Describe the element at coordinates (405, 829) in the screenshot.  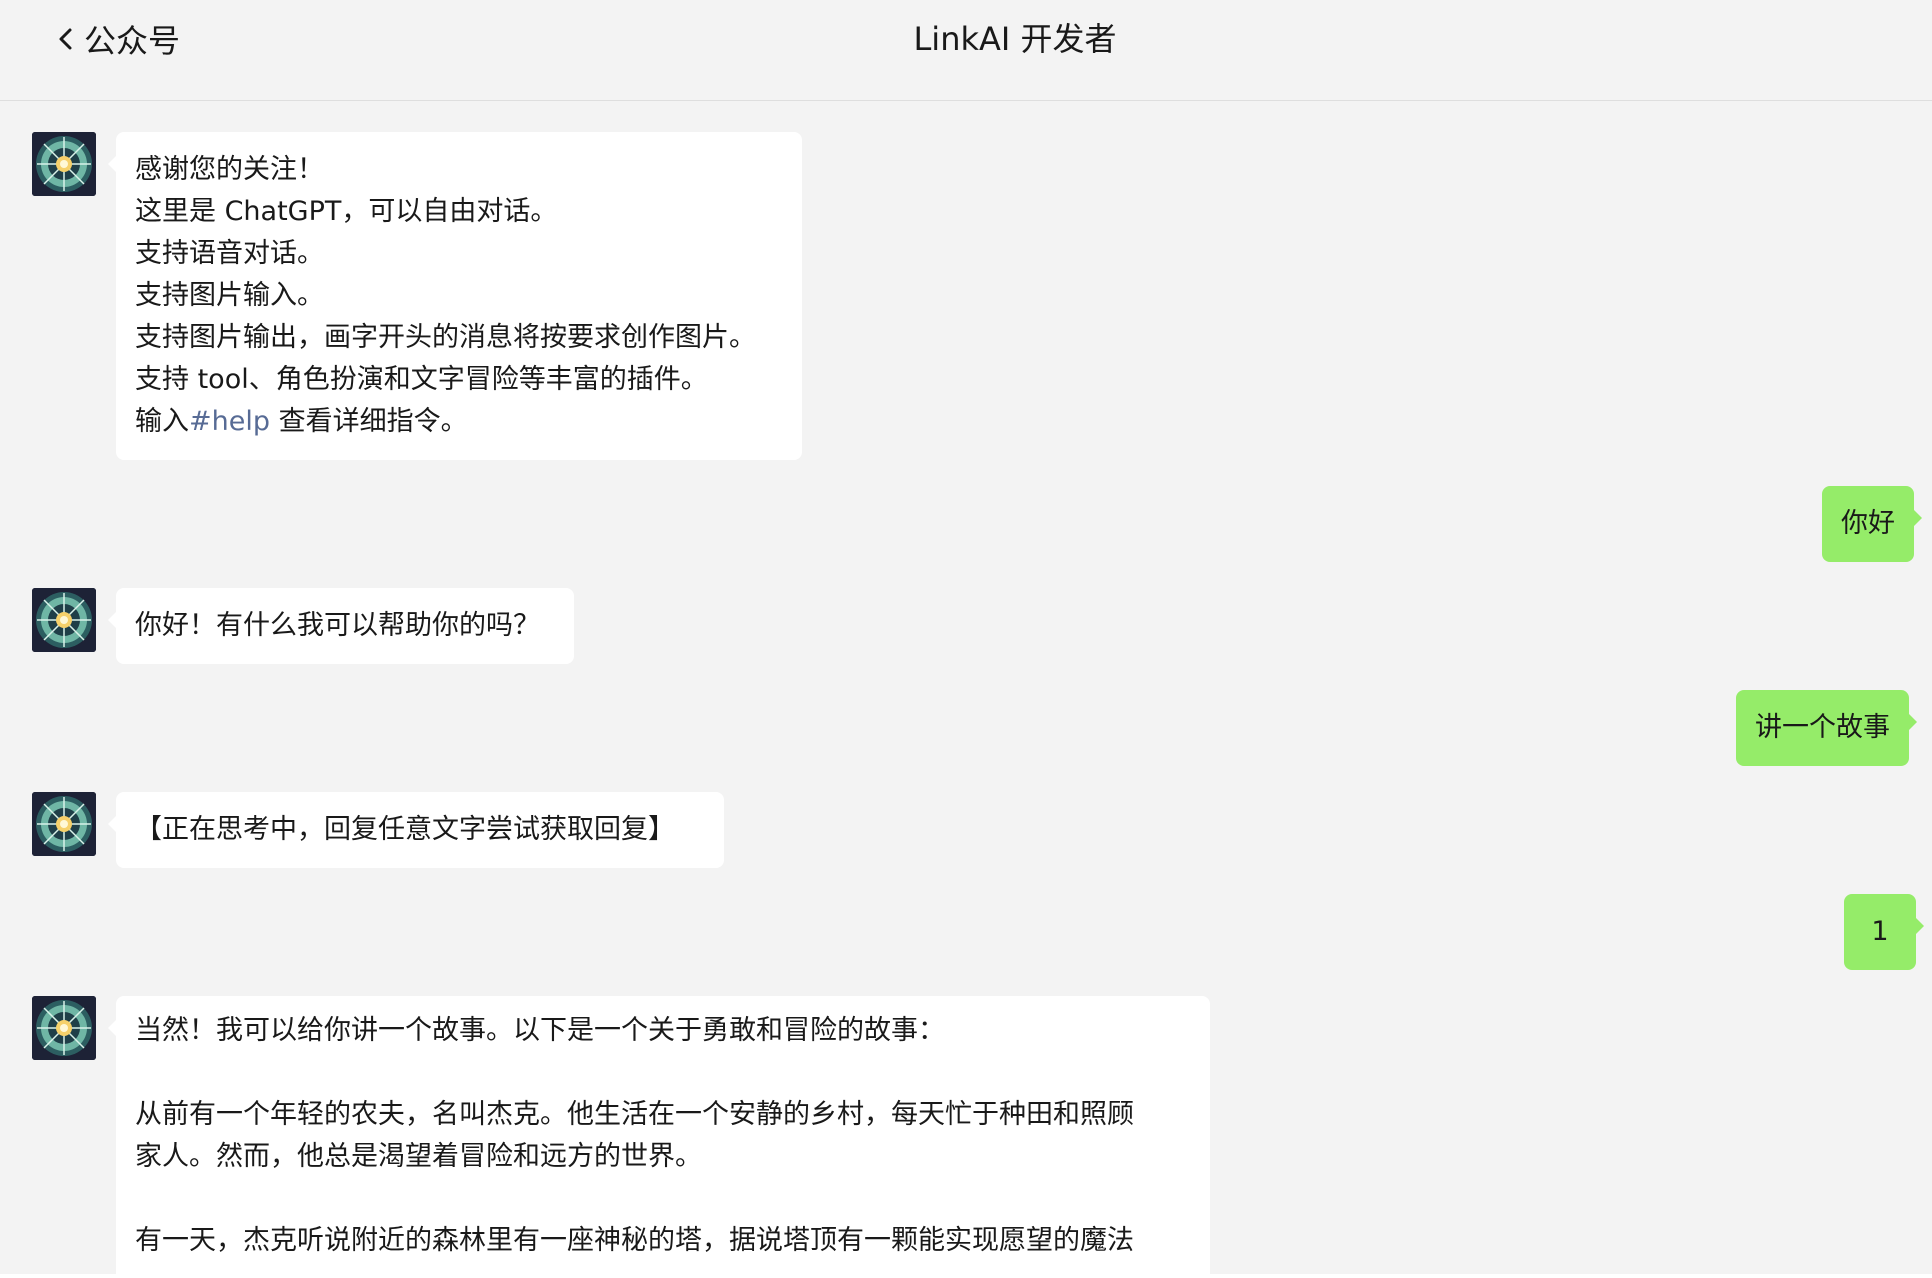
I see `message-text: 【正在思考中，回复任意文字尝试获取回复】` at that location.